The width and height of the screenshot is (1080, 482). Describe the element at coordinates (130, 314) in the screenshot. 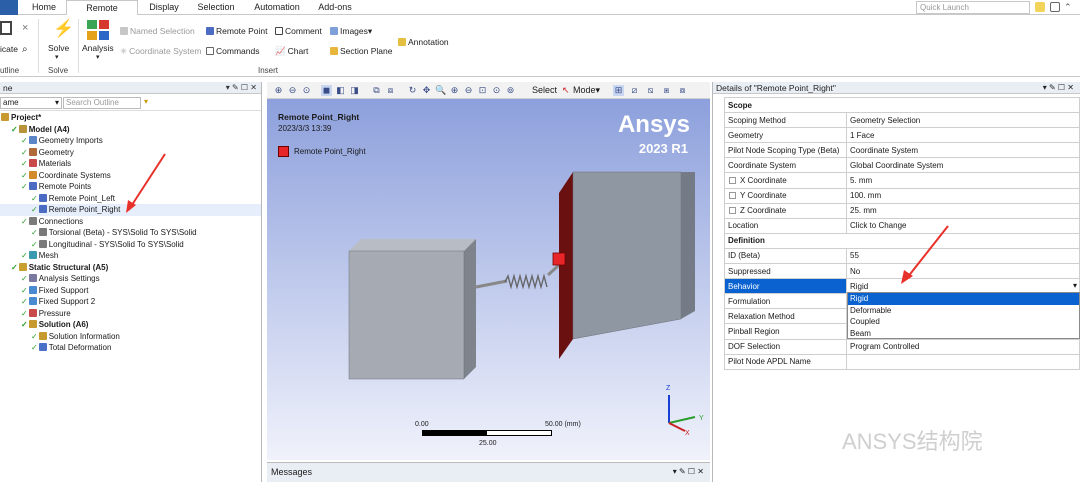

I see `outline-tree-item: ✓ Pressure` at that location.